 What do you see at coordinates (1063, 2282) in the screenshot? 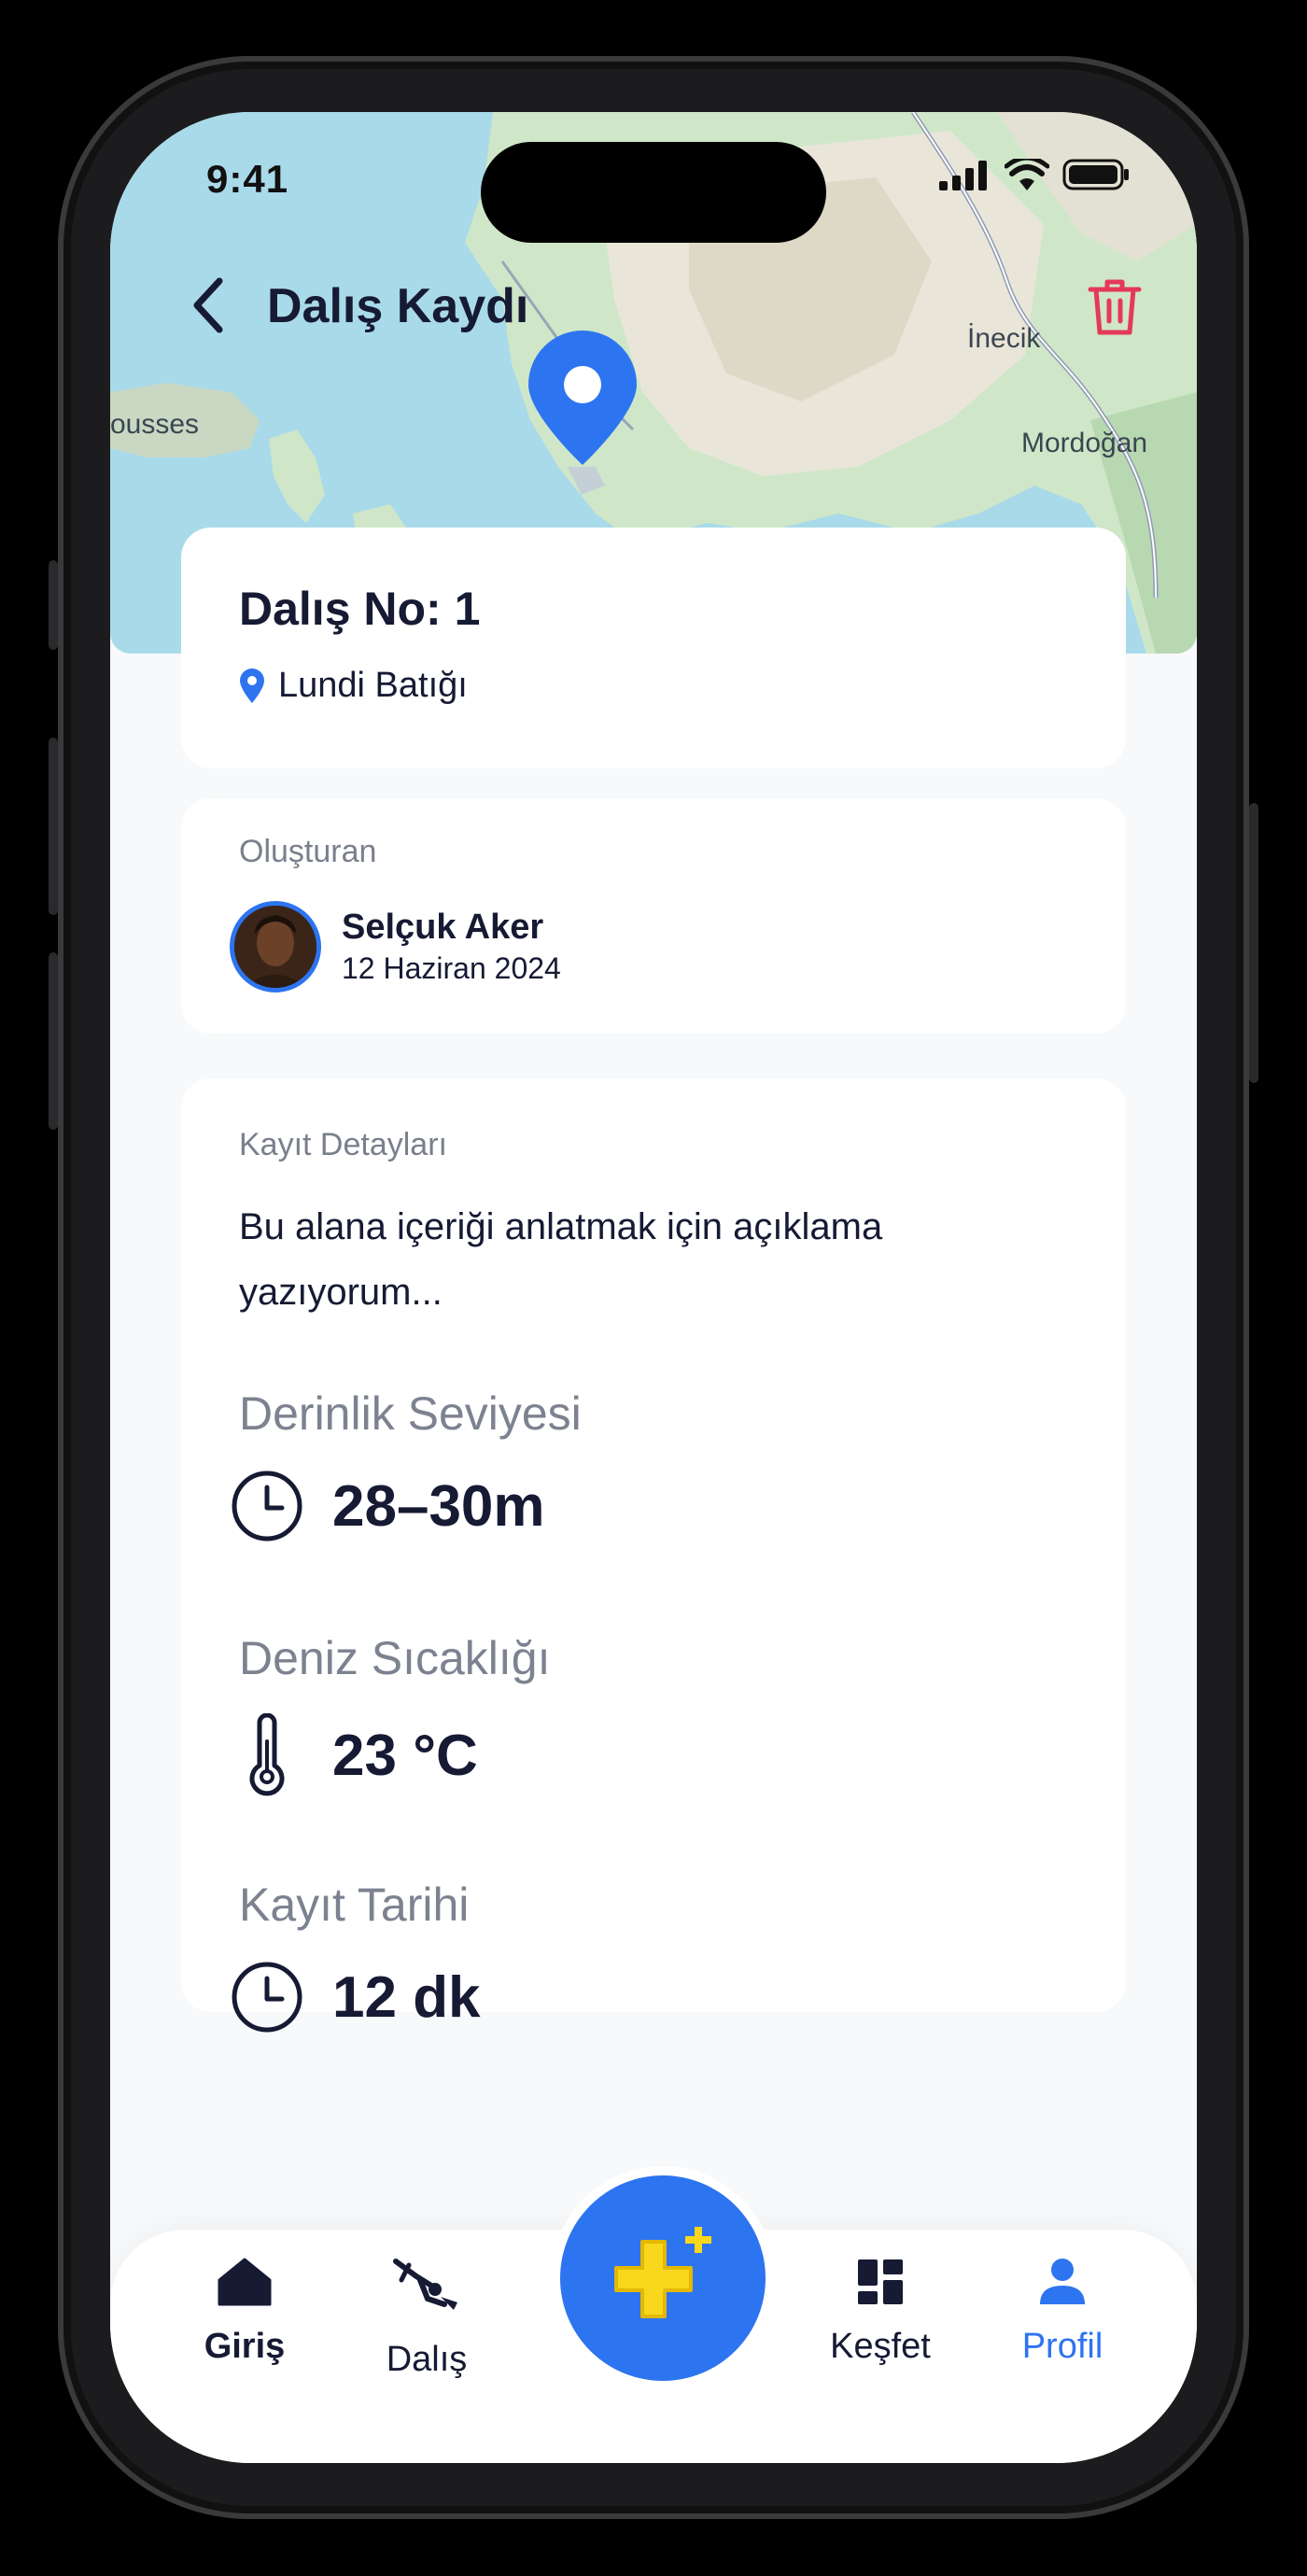
I see `person-icon` at bounding box center [1063, 2282].